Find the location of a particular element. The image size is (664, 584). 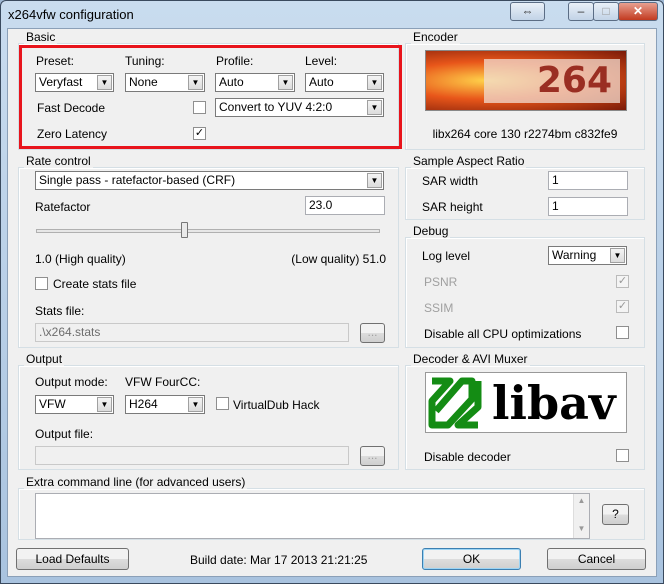

sar-group-label: Sample Aspect Ratio is located at coordinates (469, 161).